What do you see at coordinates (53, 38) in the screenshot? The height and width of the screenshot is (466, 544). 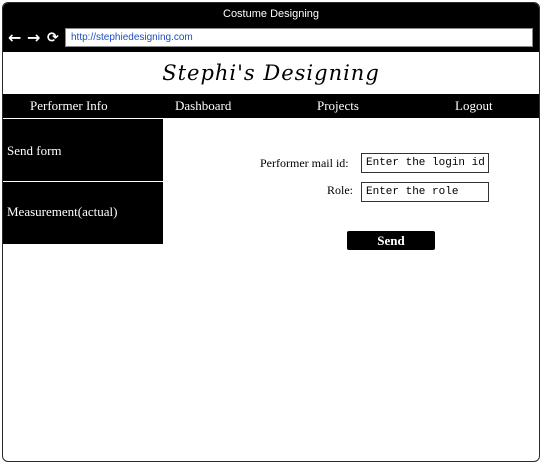 I see `refresh-icon: ⟳` at bounding box center [53, 38].